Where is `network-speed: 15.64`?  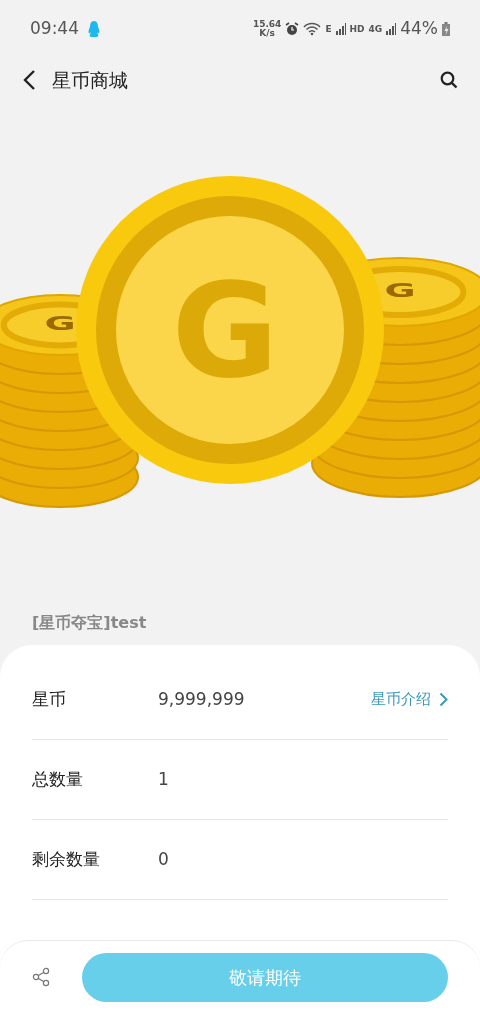
network-speed: 15.64 is located at coordinates (267, 24).